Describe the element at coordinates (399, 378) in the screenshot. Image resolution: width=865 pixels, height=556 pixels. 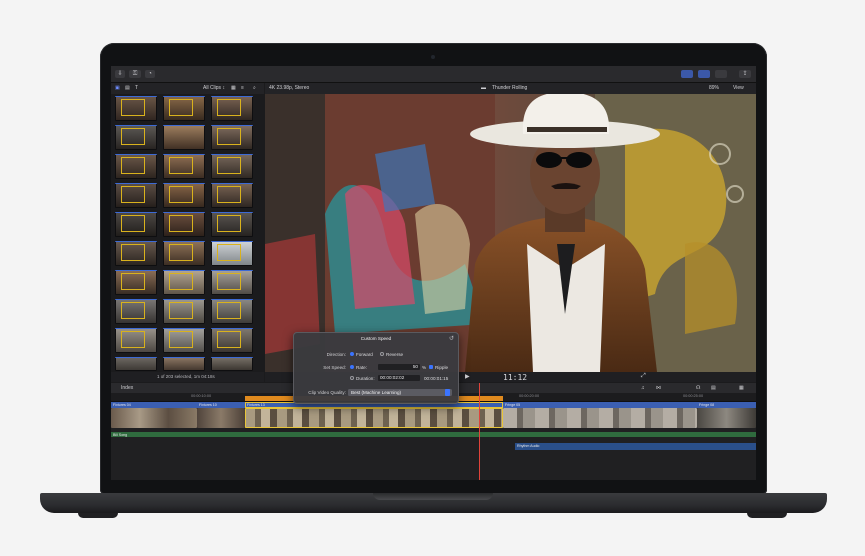
I see `duration-input: 00:00:02:02` at that location.